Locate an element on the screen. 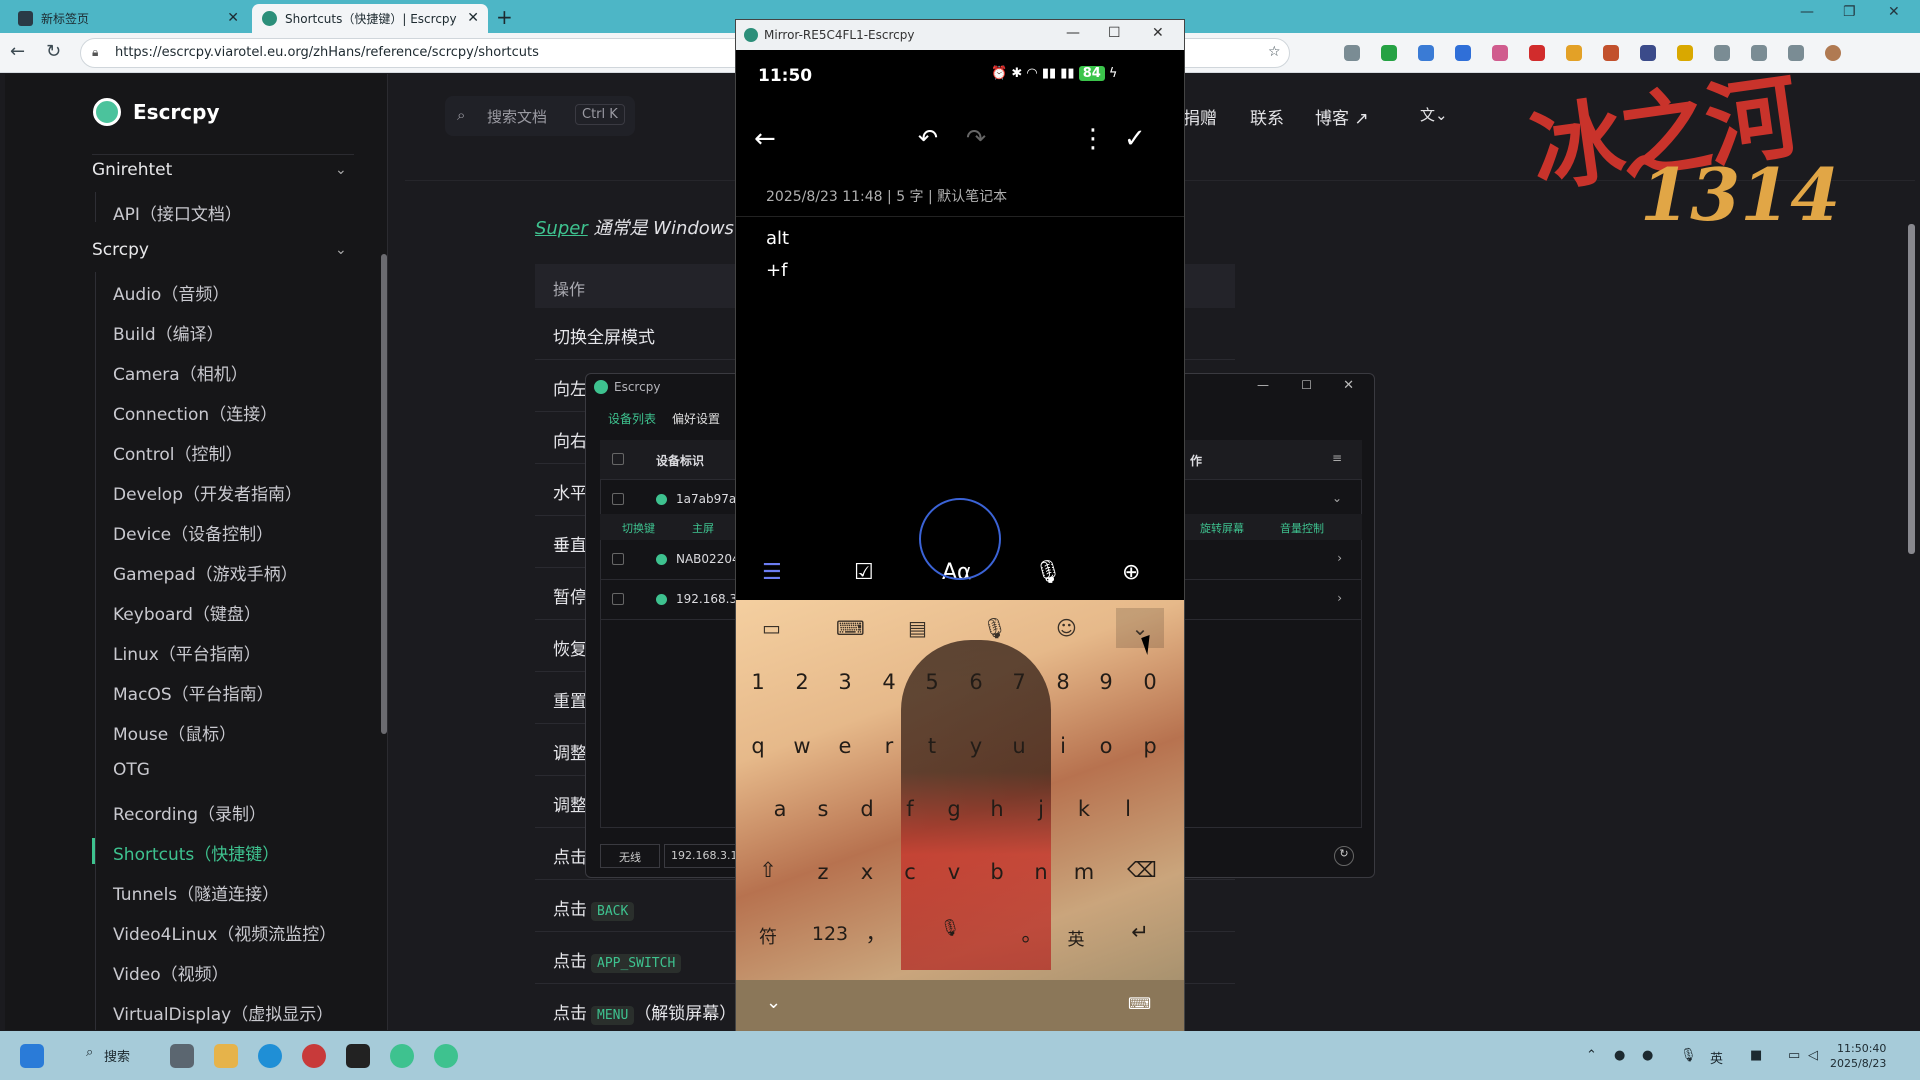 This screenshot has width=1920, height=1080. key: 9 is located at coordinates (1106, 682).